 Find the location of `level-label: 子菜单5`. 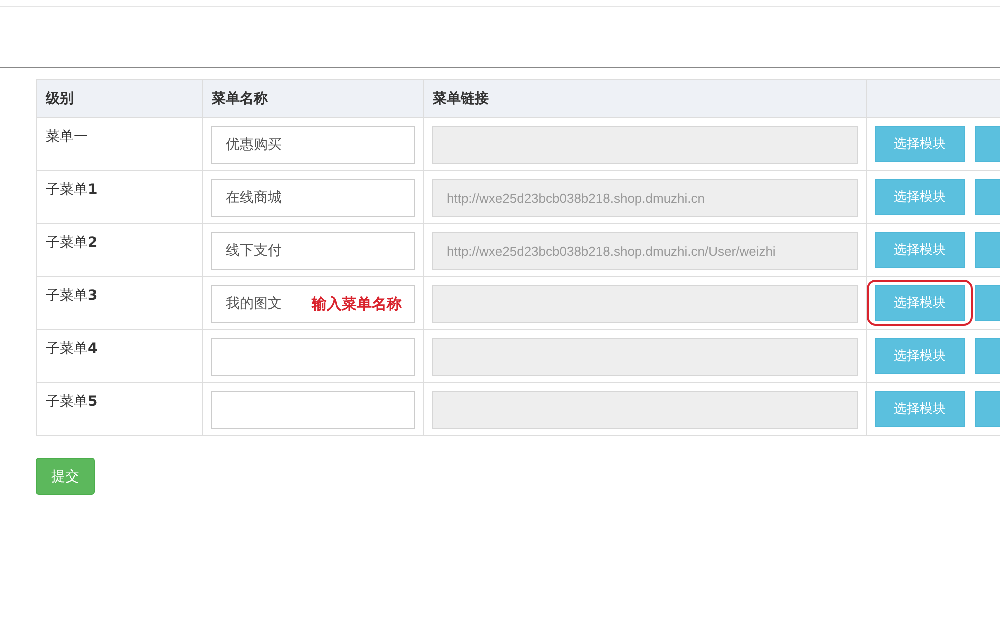

level-label: 子菜单5 is located at coordinates (72, 402).